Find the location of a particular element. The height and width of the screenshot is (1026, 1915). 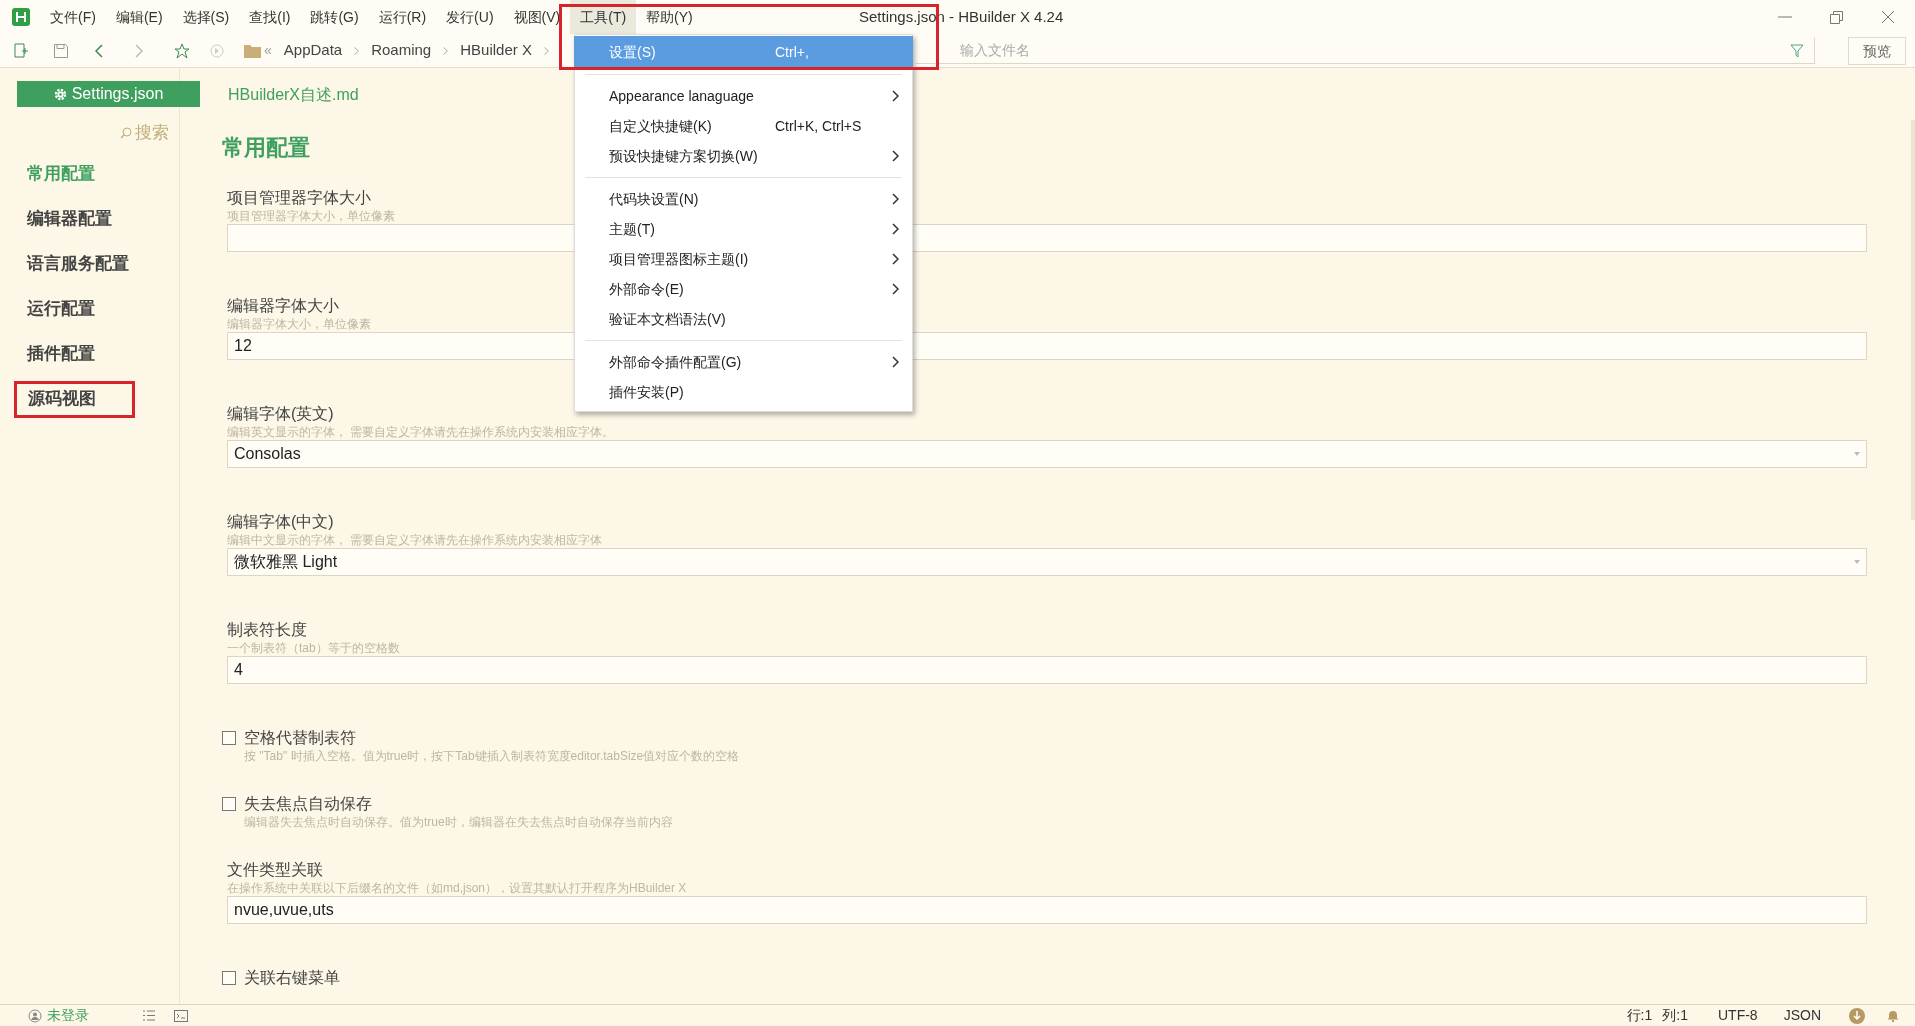

setting-label: 关联右键菜单 is located at coordinates (292, 978).